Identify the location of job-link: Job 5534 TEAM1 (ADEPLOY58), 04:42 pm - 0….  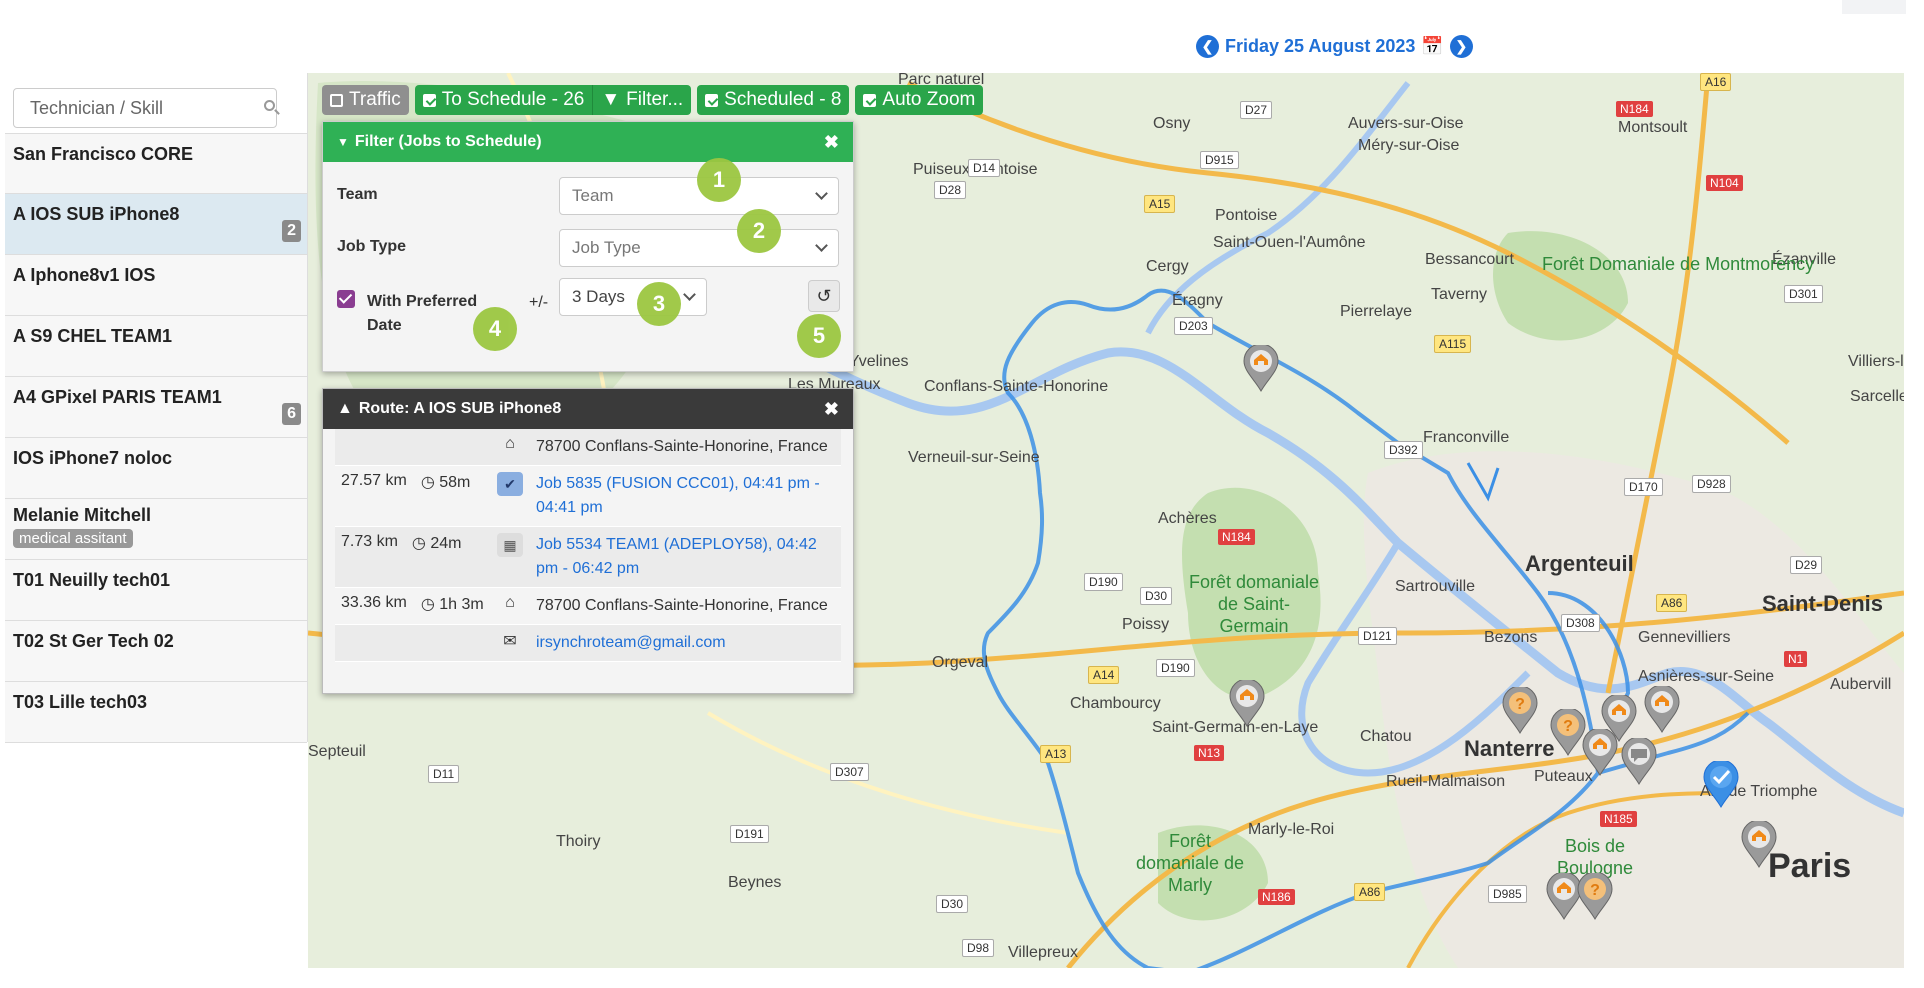
(685, 557).